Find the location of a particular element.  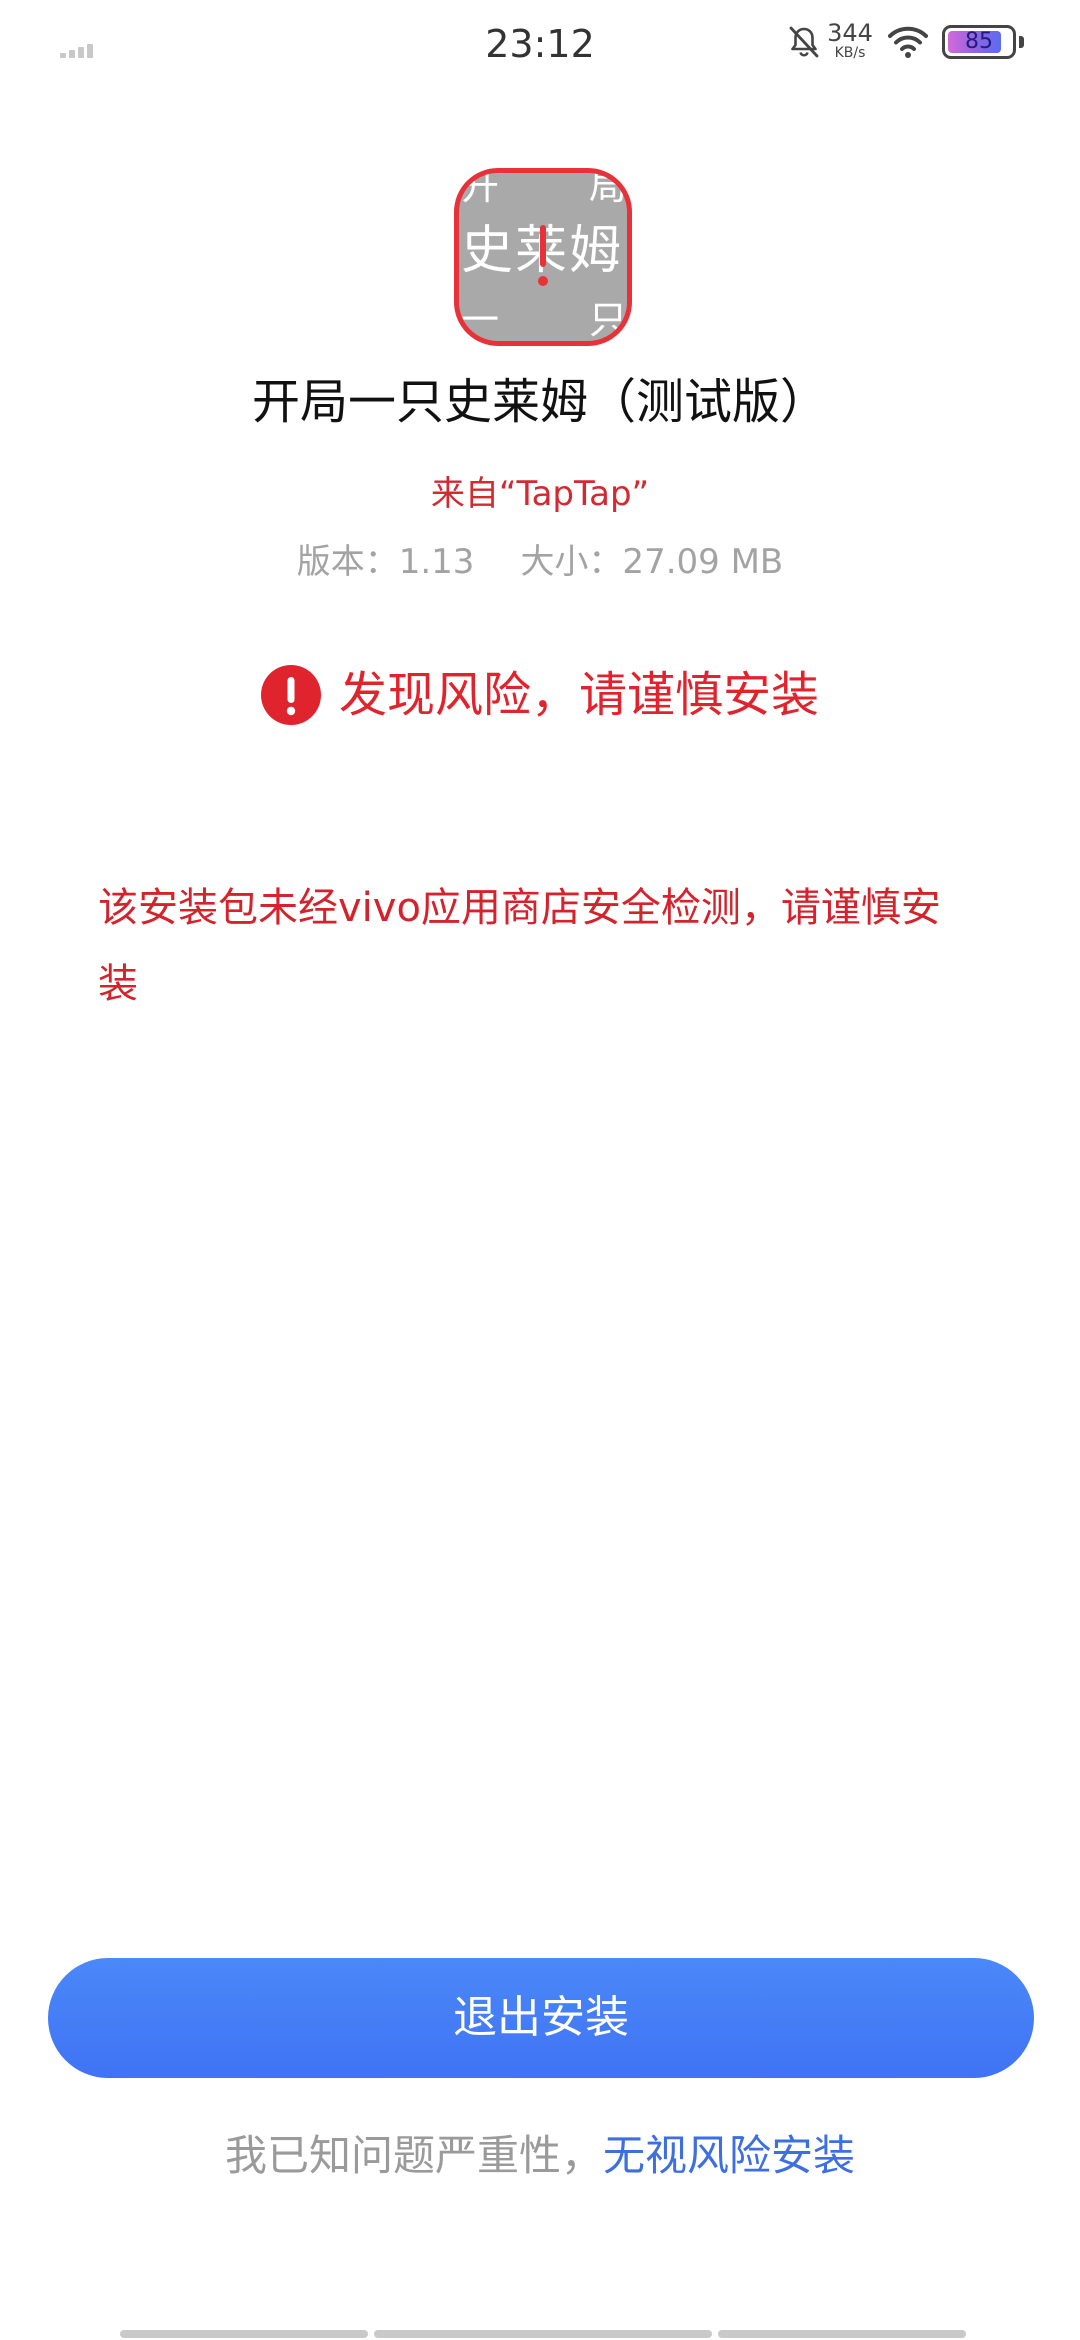

risk-description: 该安装包未经vivo应用商店安全检测，请谨慎安装 is located at coordinates (519, 946).